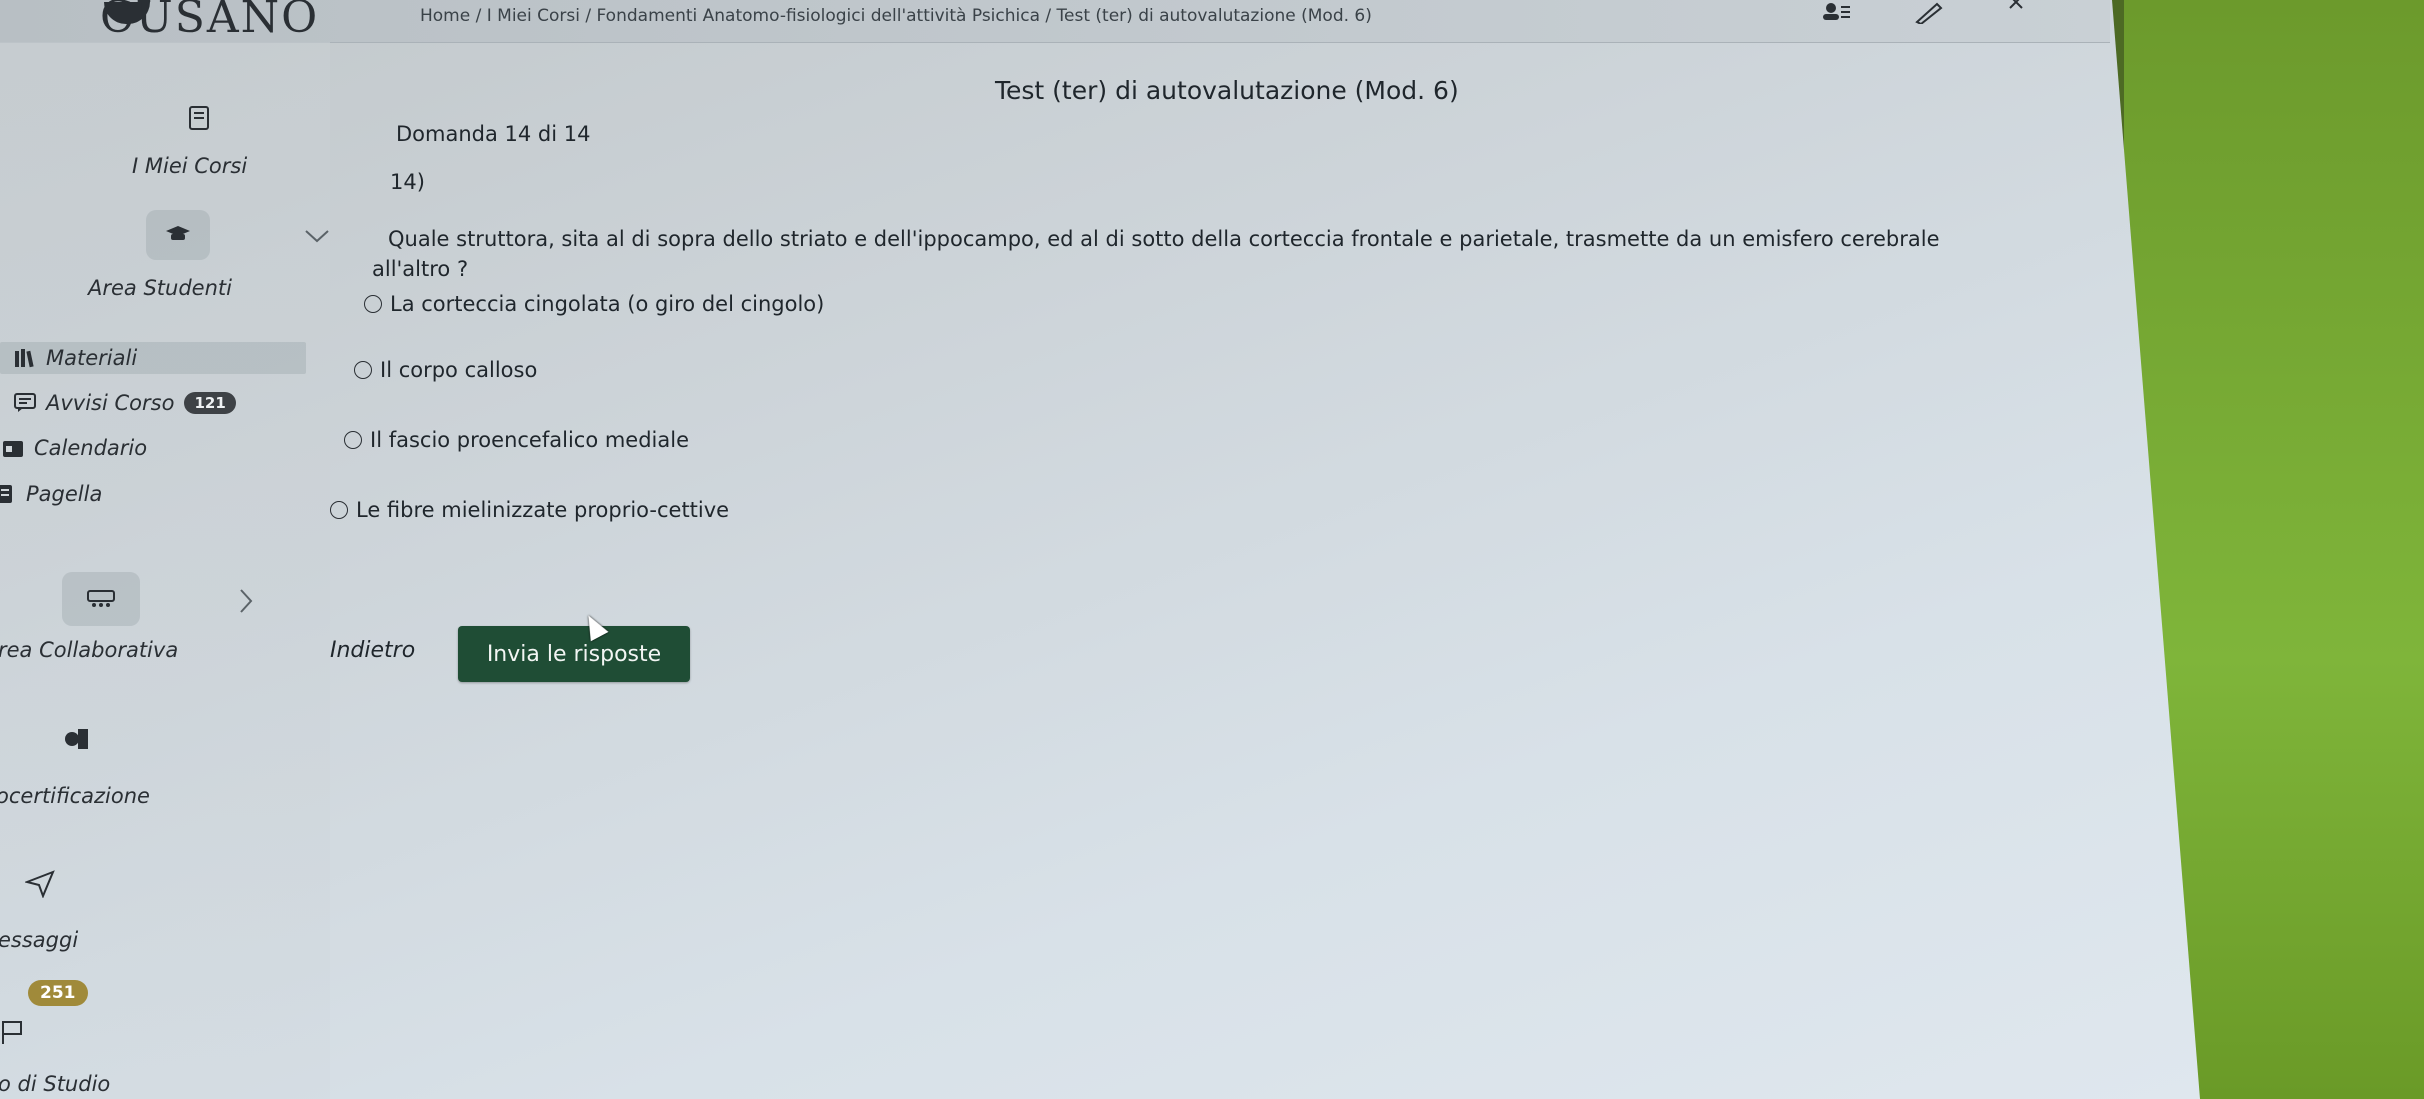 Image resolution: width=2424 pixels, height=1099 pixels. What do you see at coordinates (76, 738) in the screenshot?
I see `certification-icon` at bounding box center [76, 738].